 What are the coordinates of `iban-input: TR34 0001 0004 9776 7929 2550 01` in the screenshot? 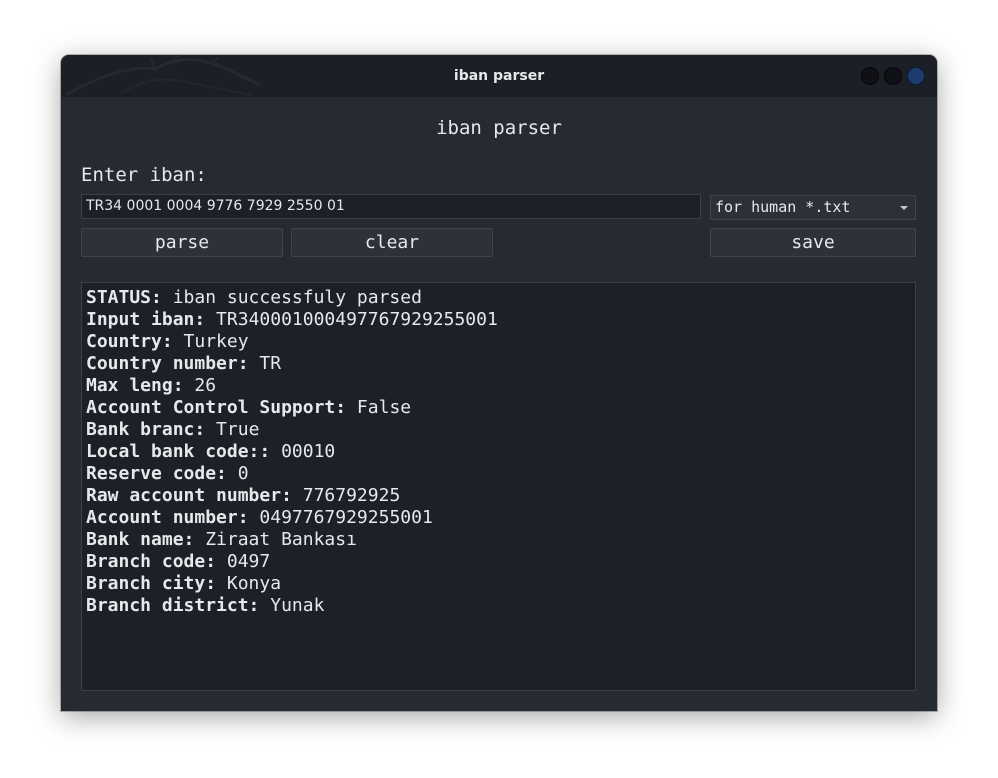 It's located at (391, 206).